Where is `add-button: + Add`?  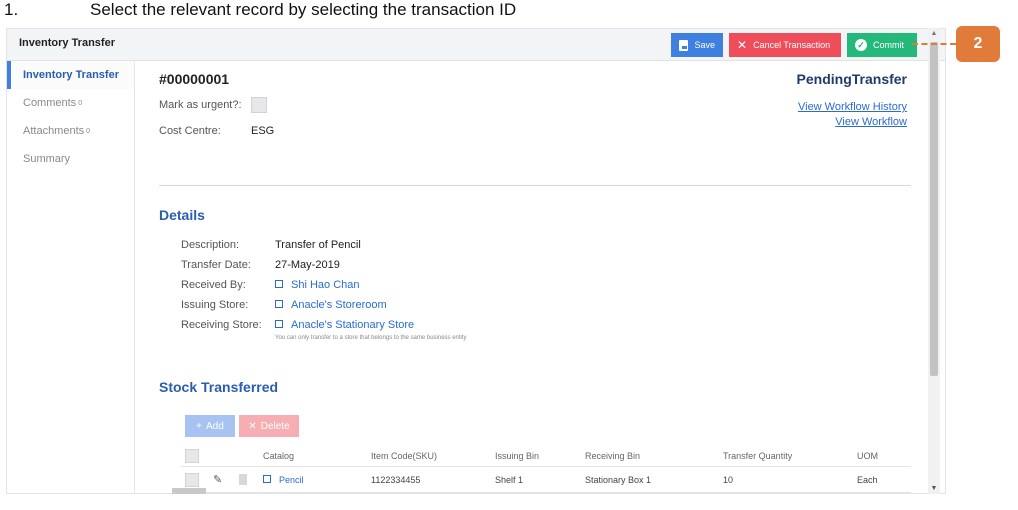
add-button: + Add is located at coordinates (210, 426).